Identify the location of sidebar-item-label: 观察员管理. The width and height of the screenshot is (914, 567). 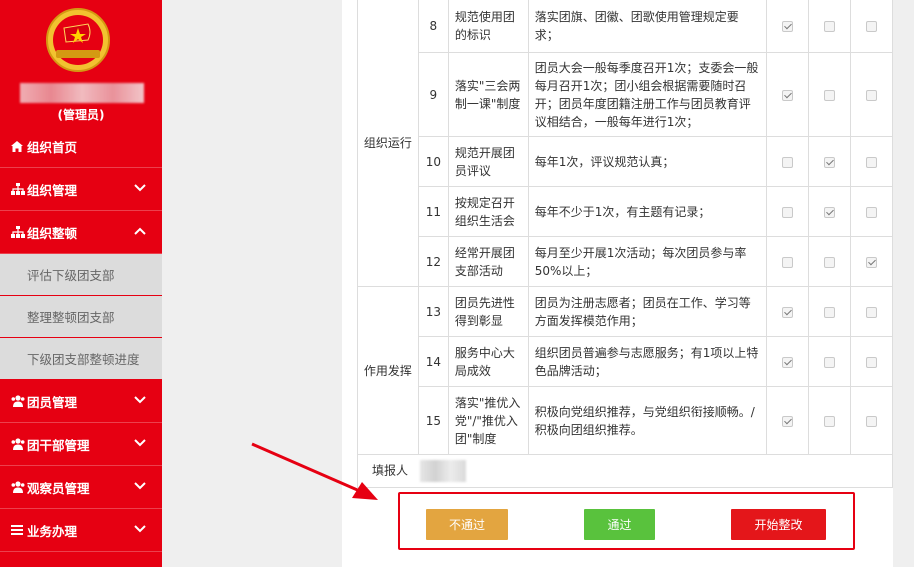
(58, 488).